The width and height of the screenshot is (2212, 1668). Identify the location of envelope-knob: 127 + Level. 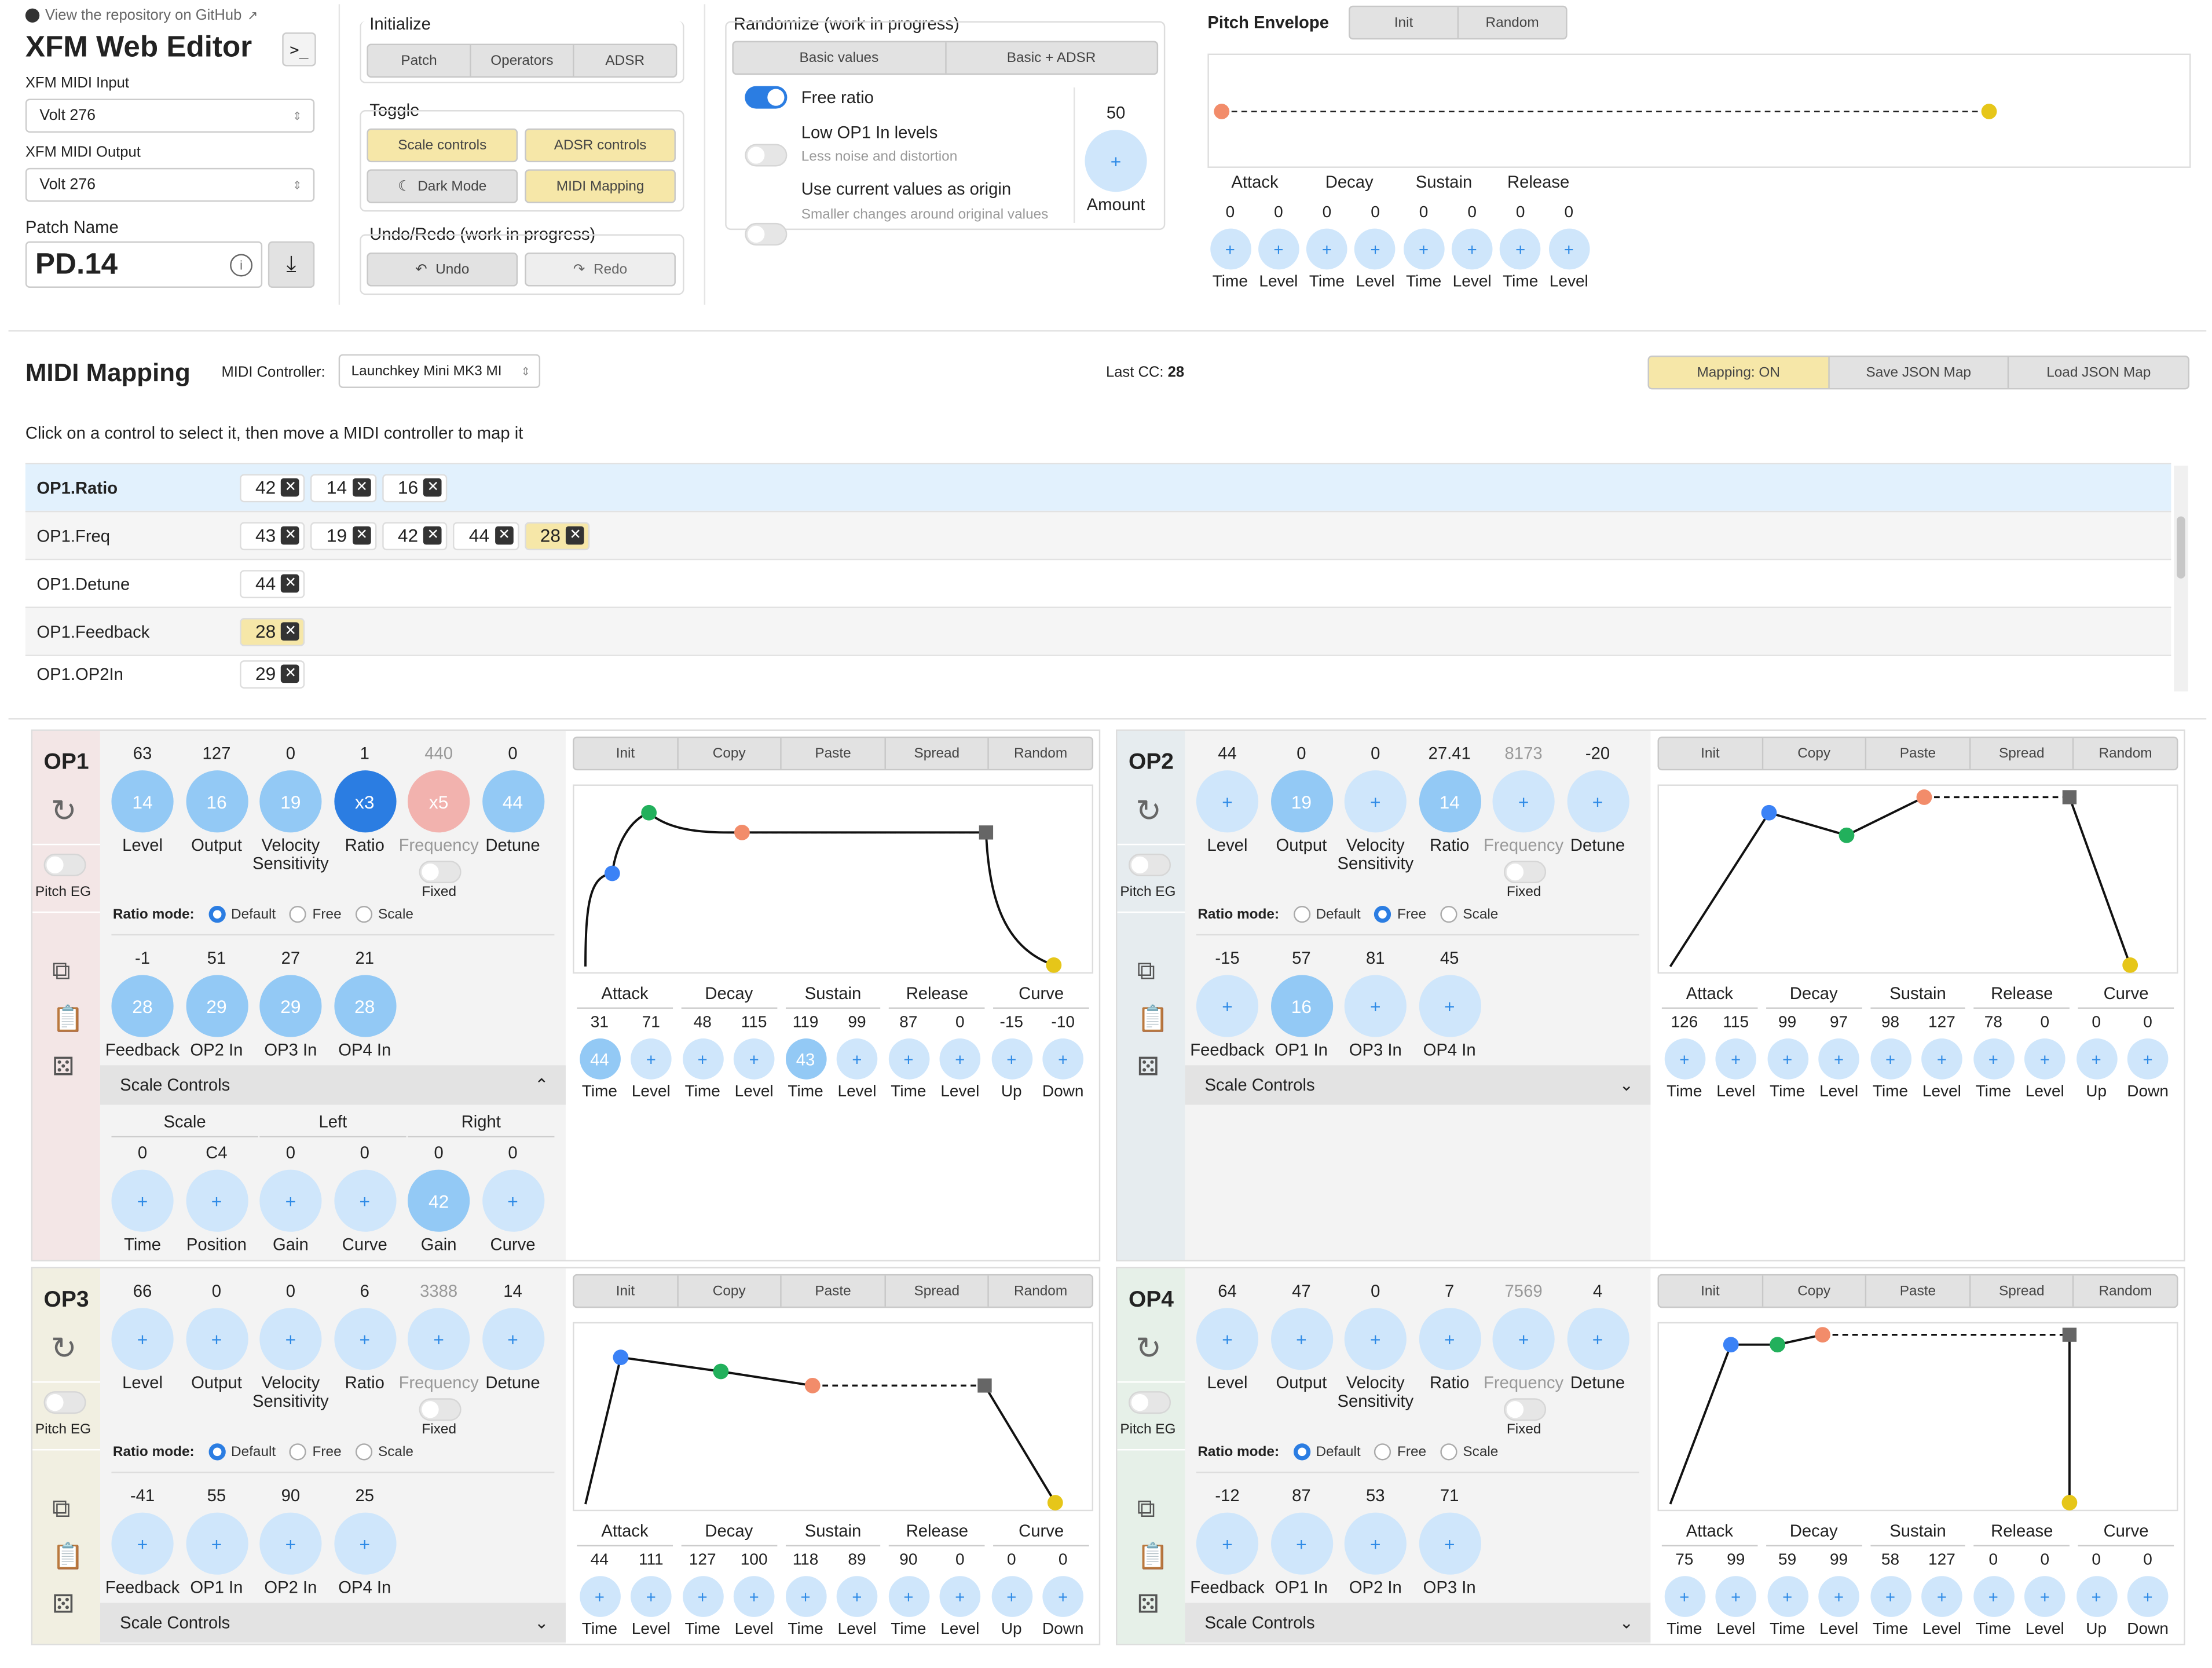
(1942, 1594).